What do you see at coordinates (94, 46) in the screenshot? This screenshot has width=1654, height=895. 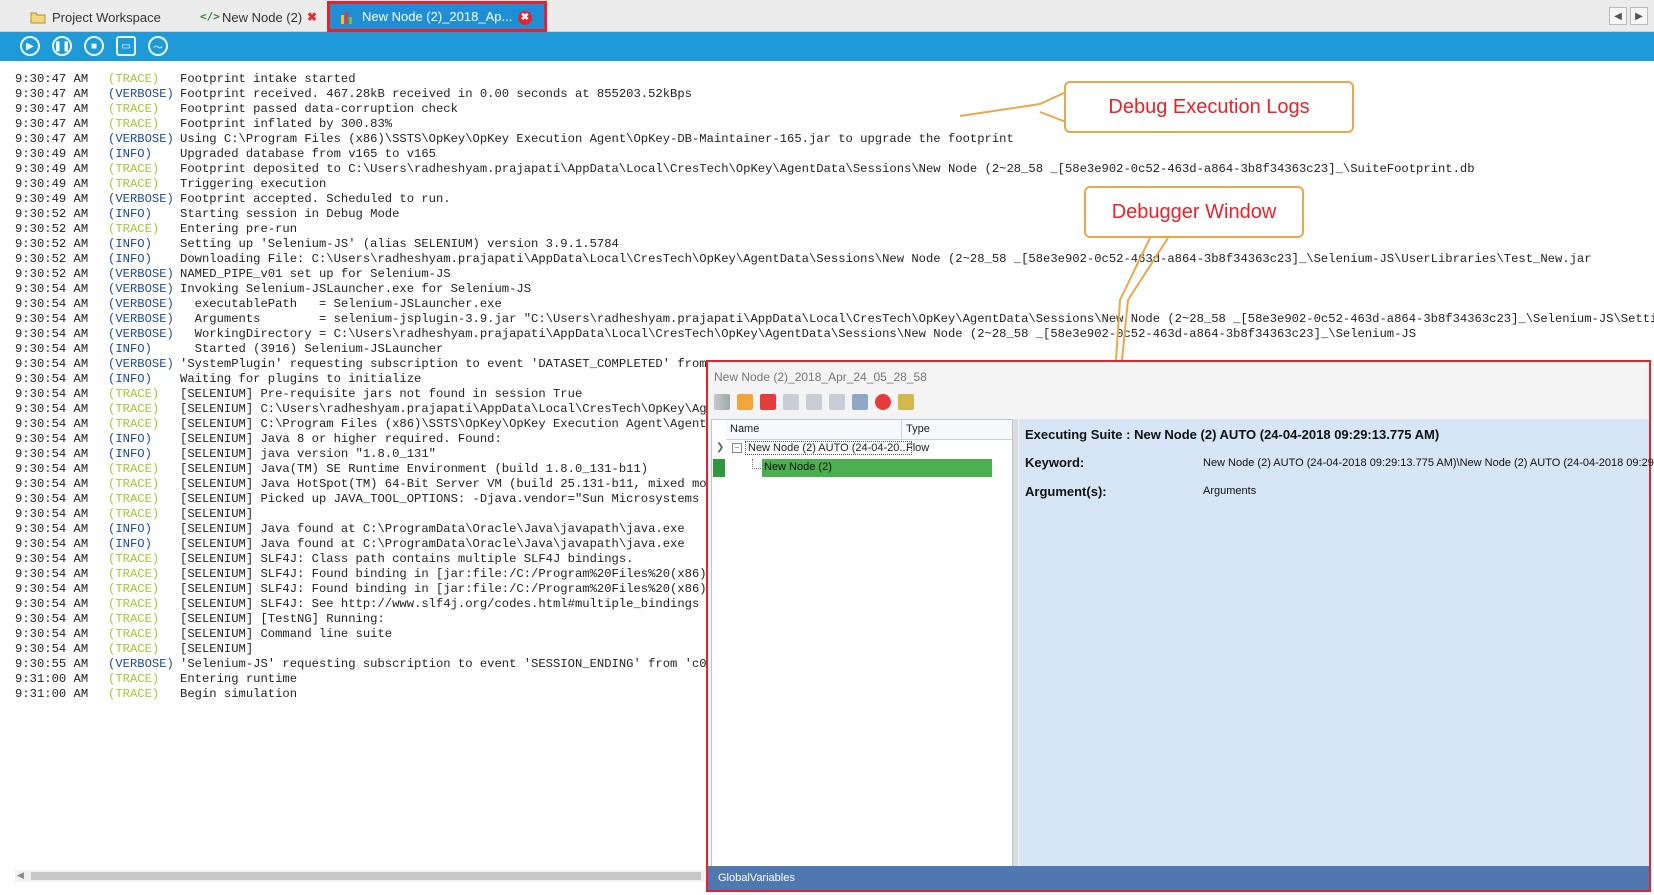 I see `stop-icon: ■` at bounding box center [94, 46].